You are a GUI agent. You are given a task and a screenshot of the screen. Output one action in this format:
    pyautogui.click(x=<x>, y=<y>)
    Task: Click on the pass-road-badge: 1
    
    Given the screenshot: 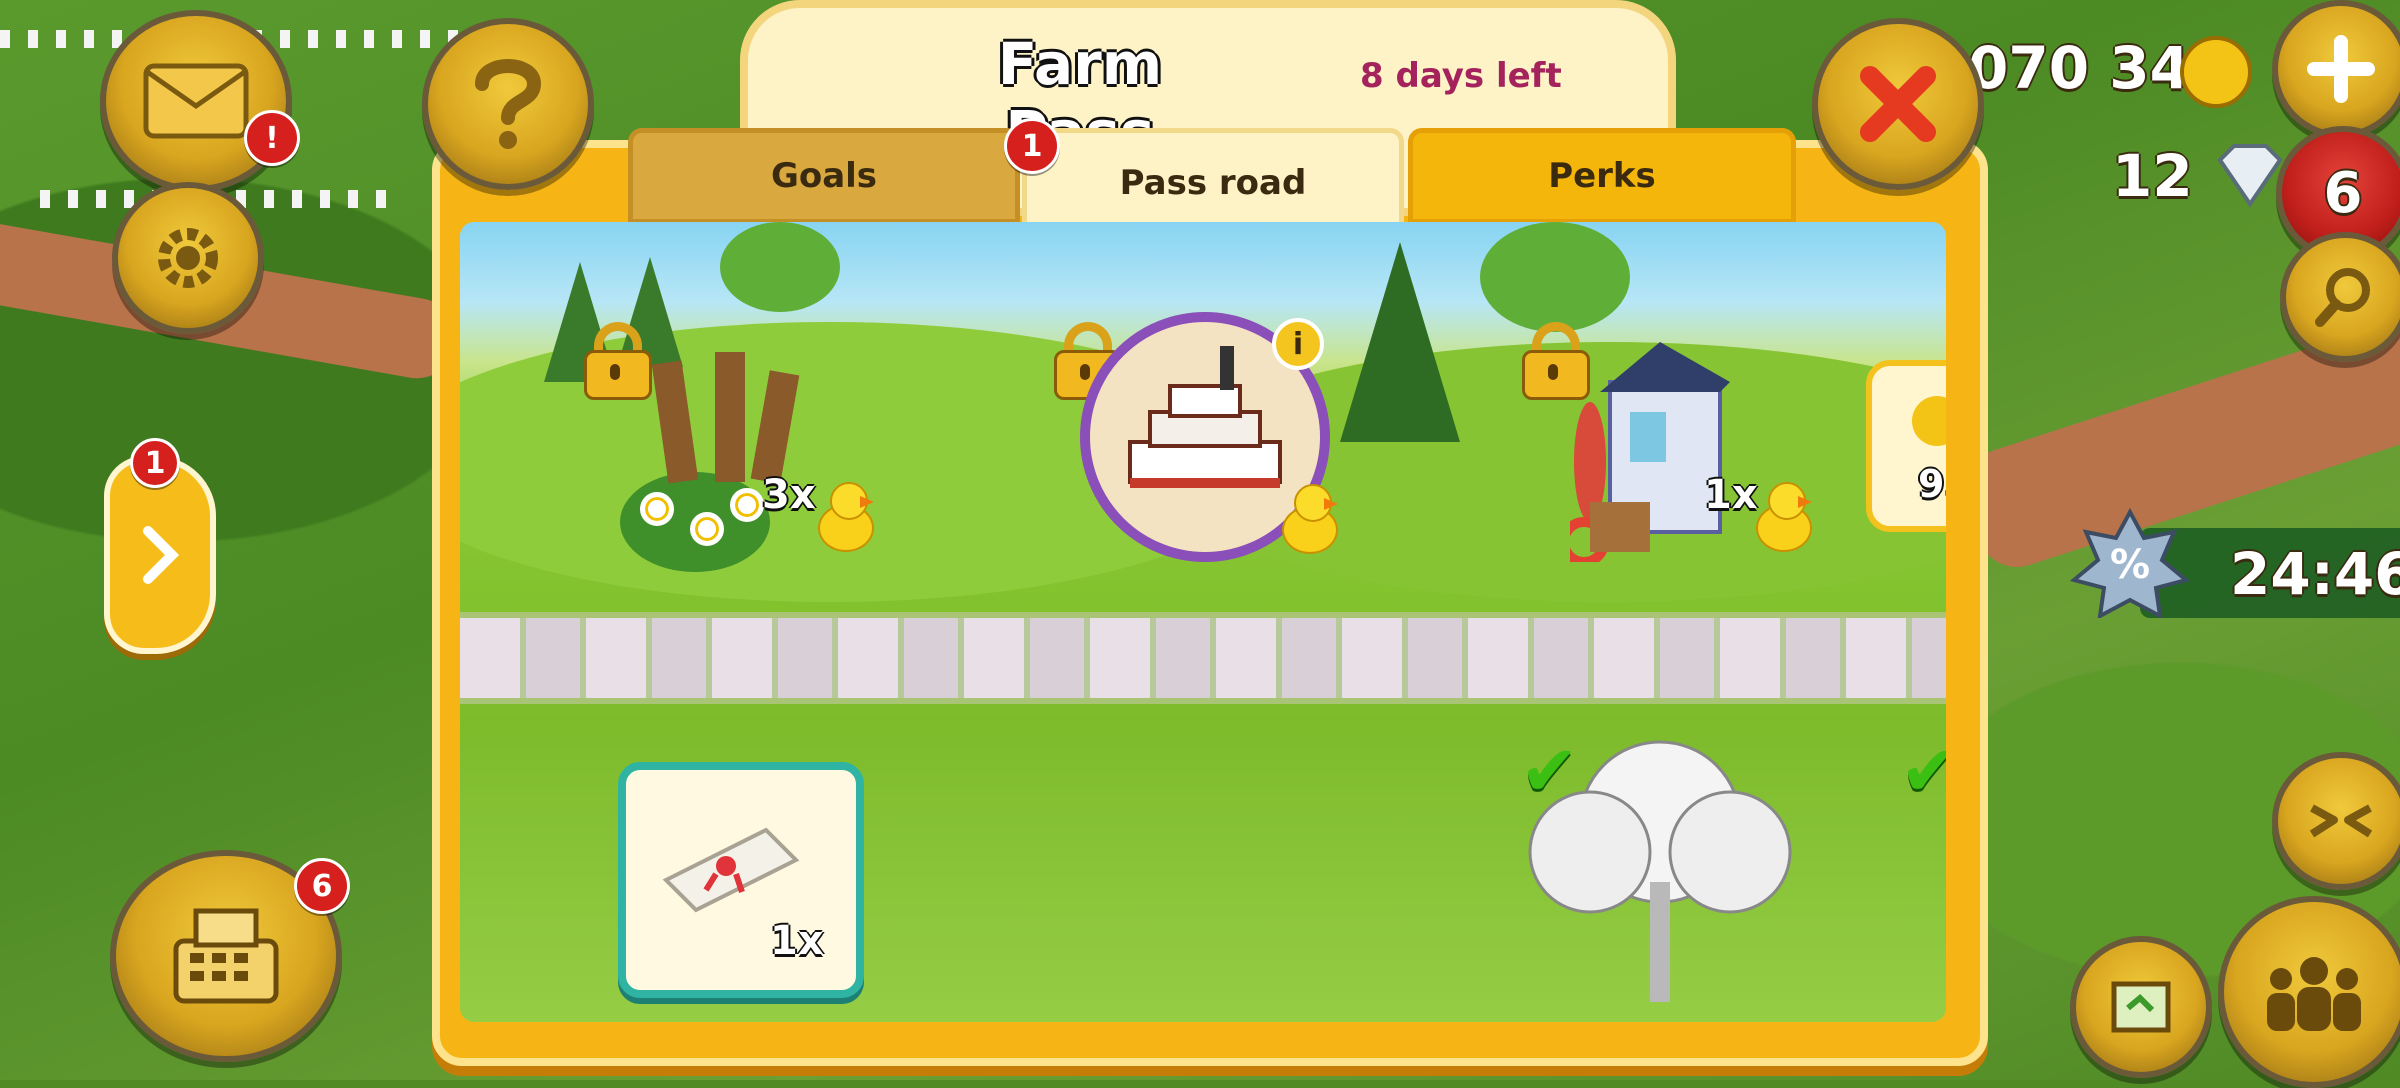 What is the action you would take?
    pyautogui.click(x=1032, y=146)
    